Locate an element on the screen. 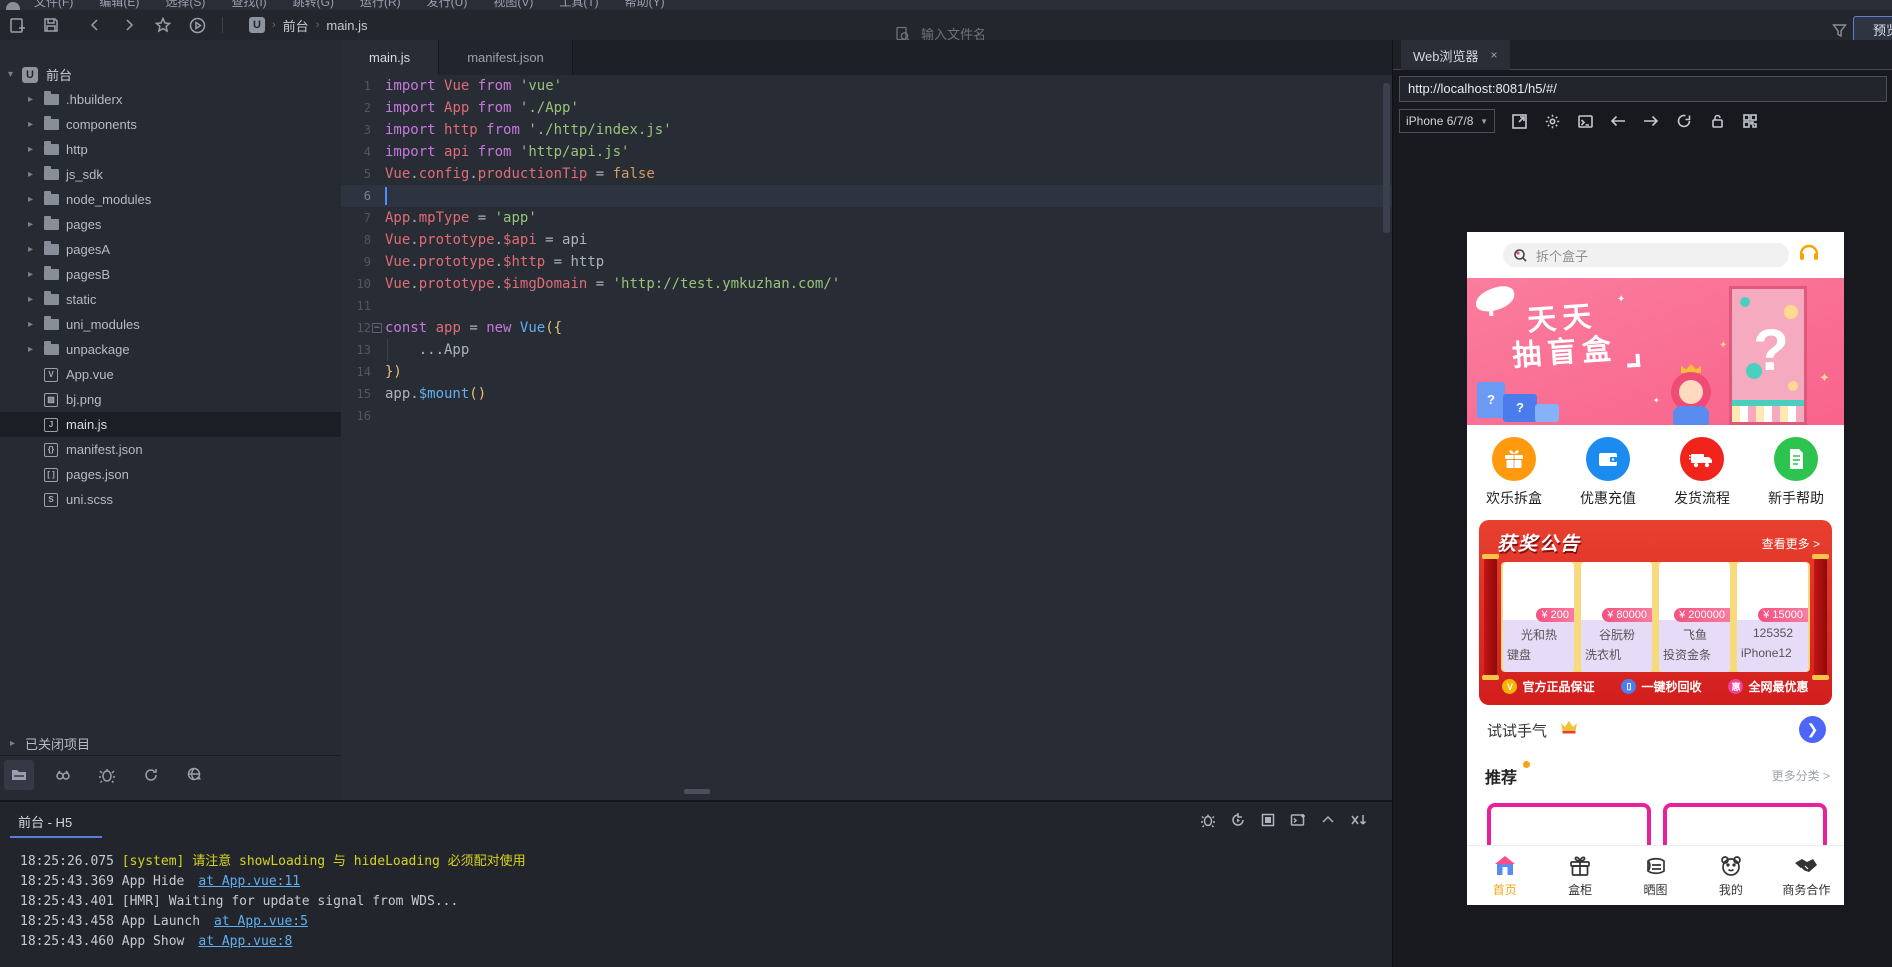  menu-item: 发行(U) is located at coordinates (447, 5).